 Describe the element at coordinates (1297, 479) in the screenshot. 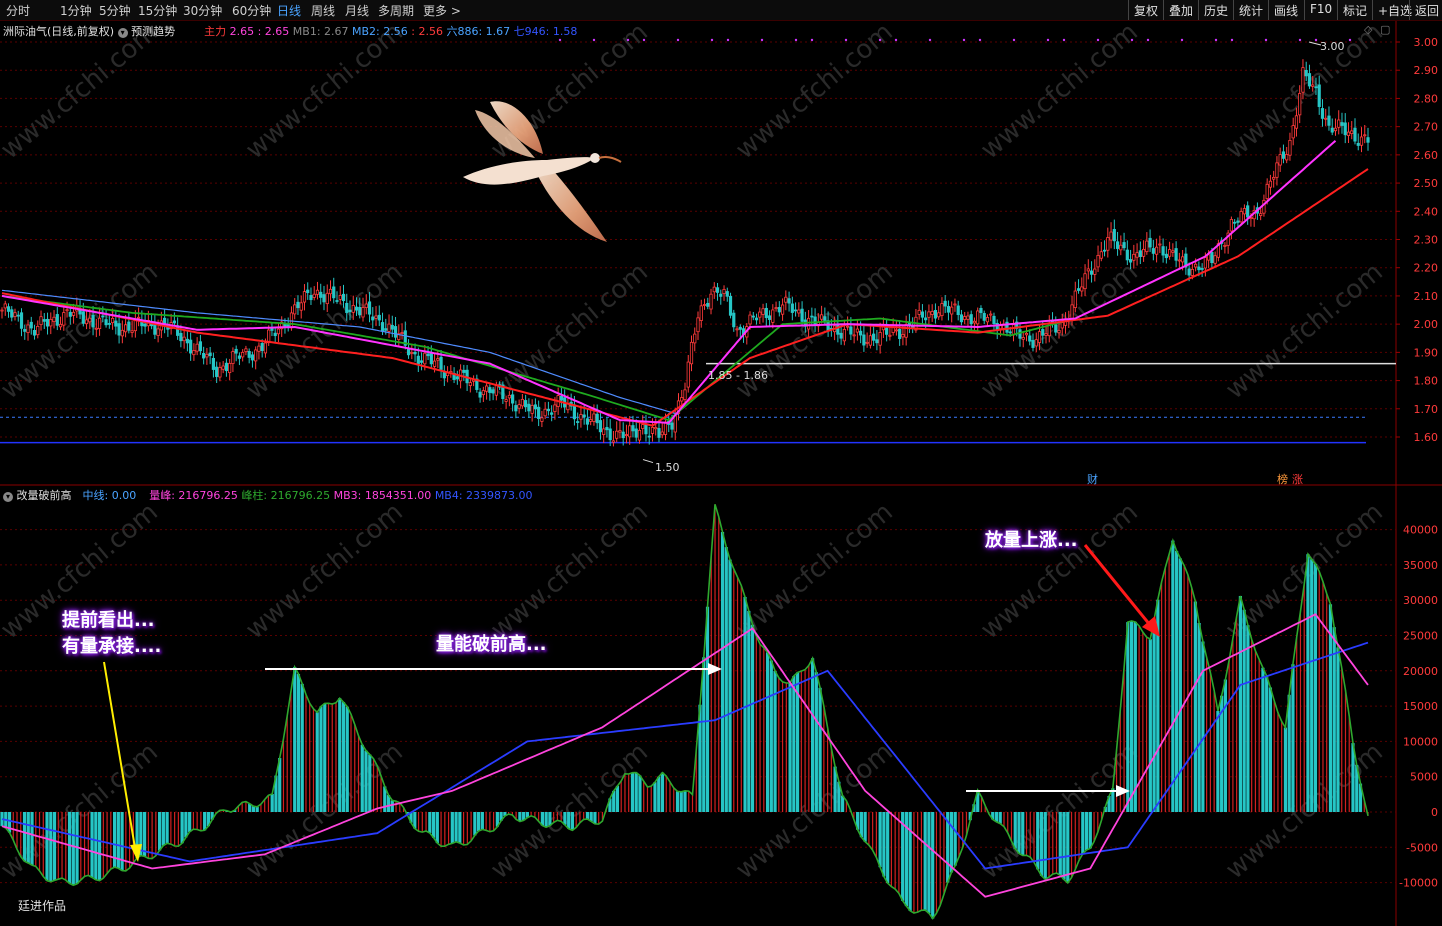

I see `rise-marker: 涨` at that location.